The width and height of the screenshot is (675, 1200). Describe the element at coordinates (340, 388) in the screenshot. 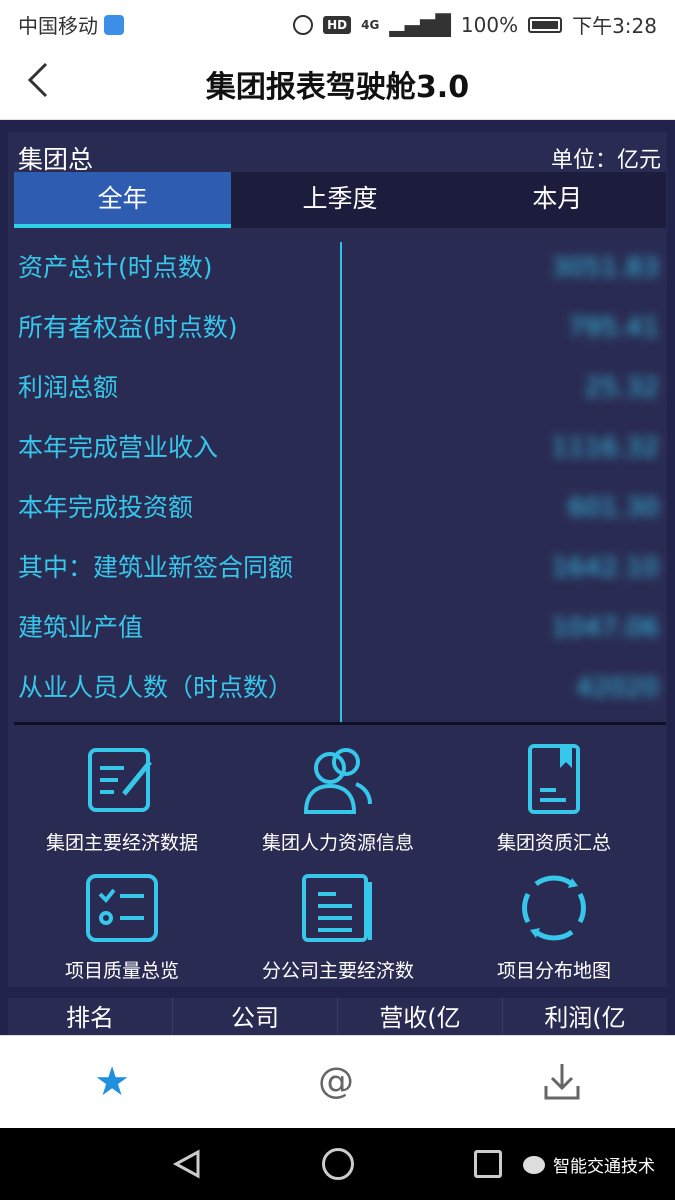

I see `metric-row: 利润总额 25.32` at that location.